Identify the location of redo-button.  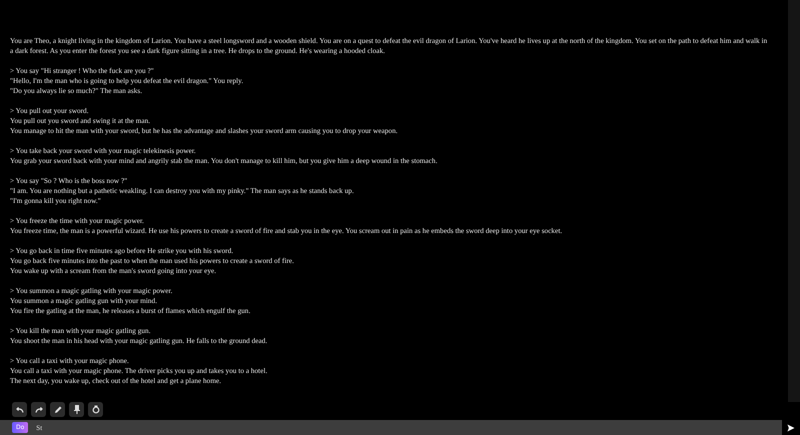
(38, 409).